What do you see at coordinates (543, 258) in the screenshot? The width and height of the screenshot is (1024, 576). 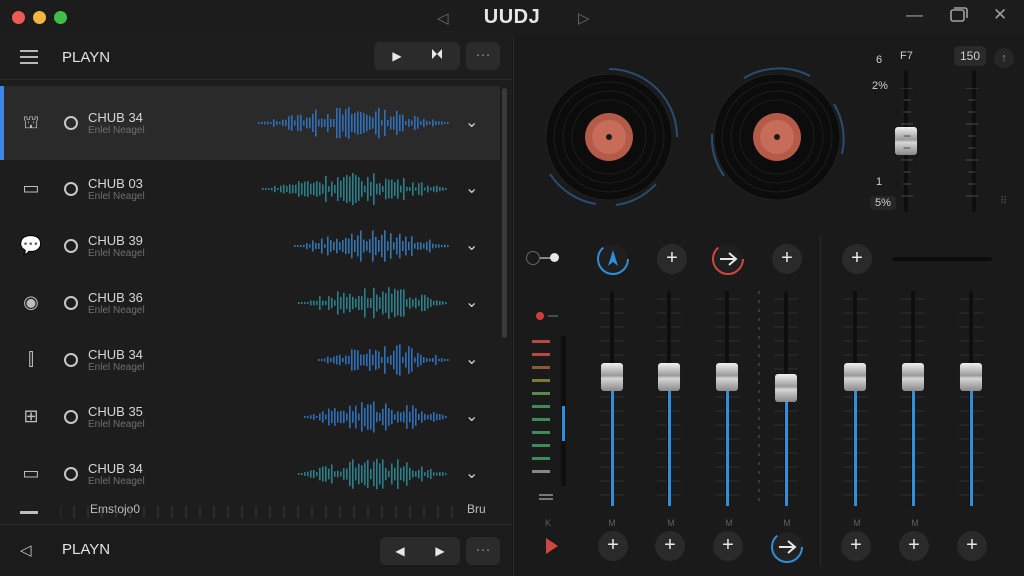 I see `crossfader-toggle` at bounding box center [543, 258].